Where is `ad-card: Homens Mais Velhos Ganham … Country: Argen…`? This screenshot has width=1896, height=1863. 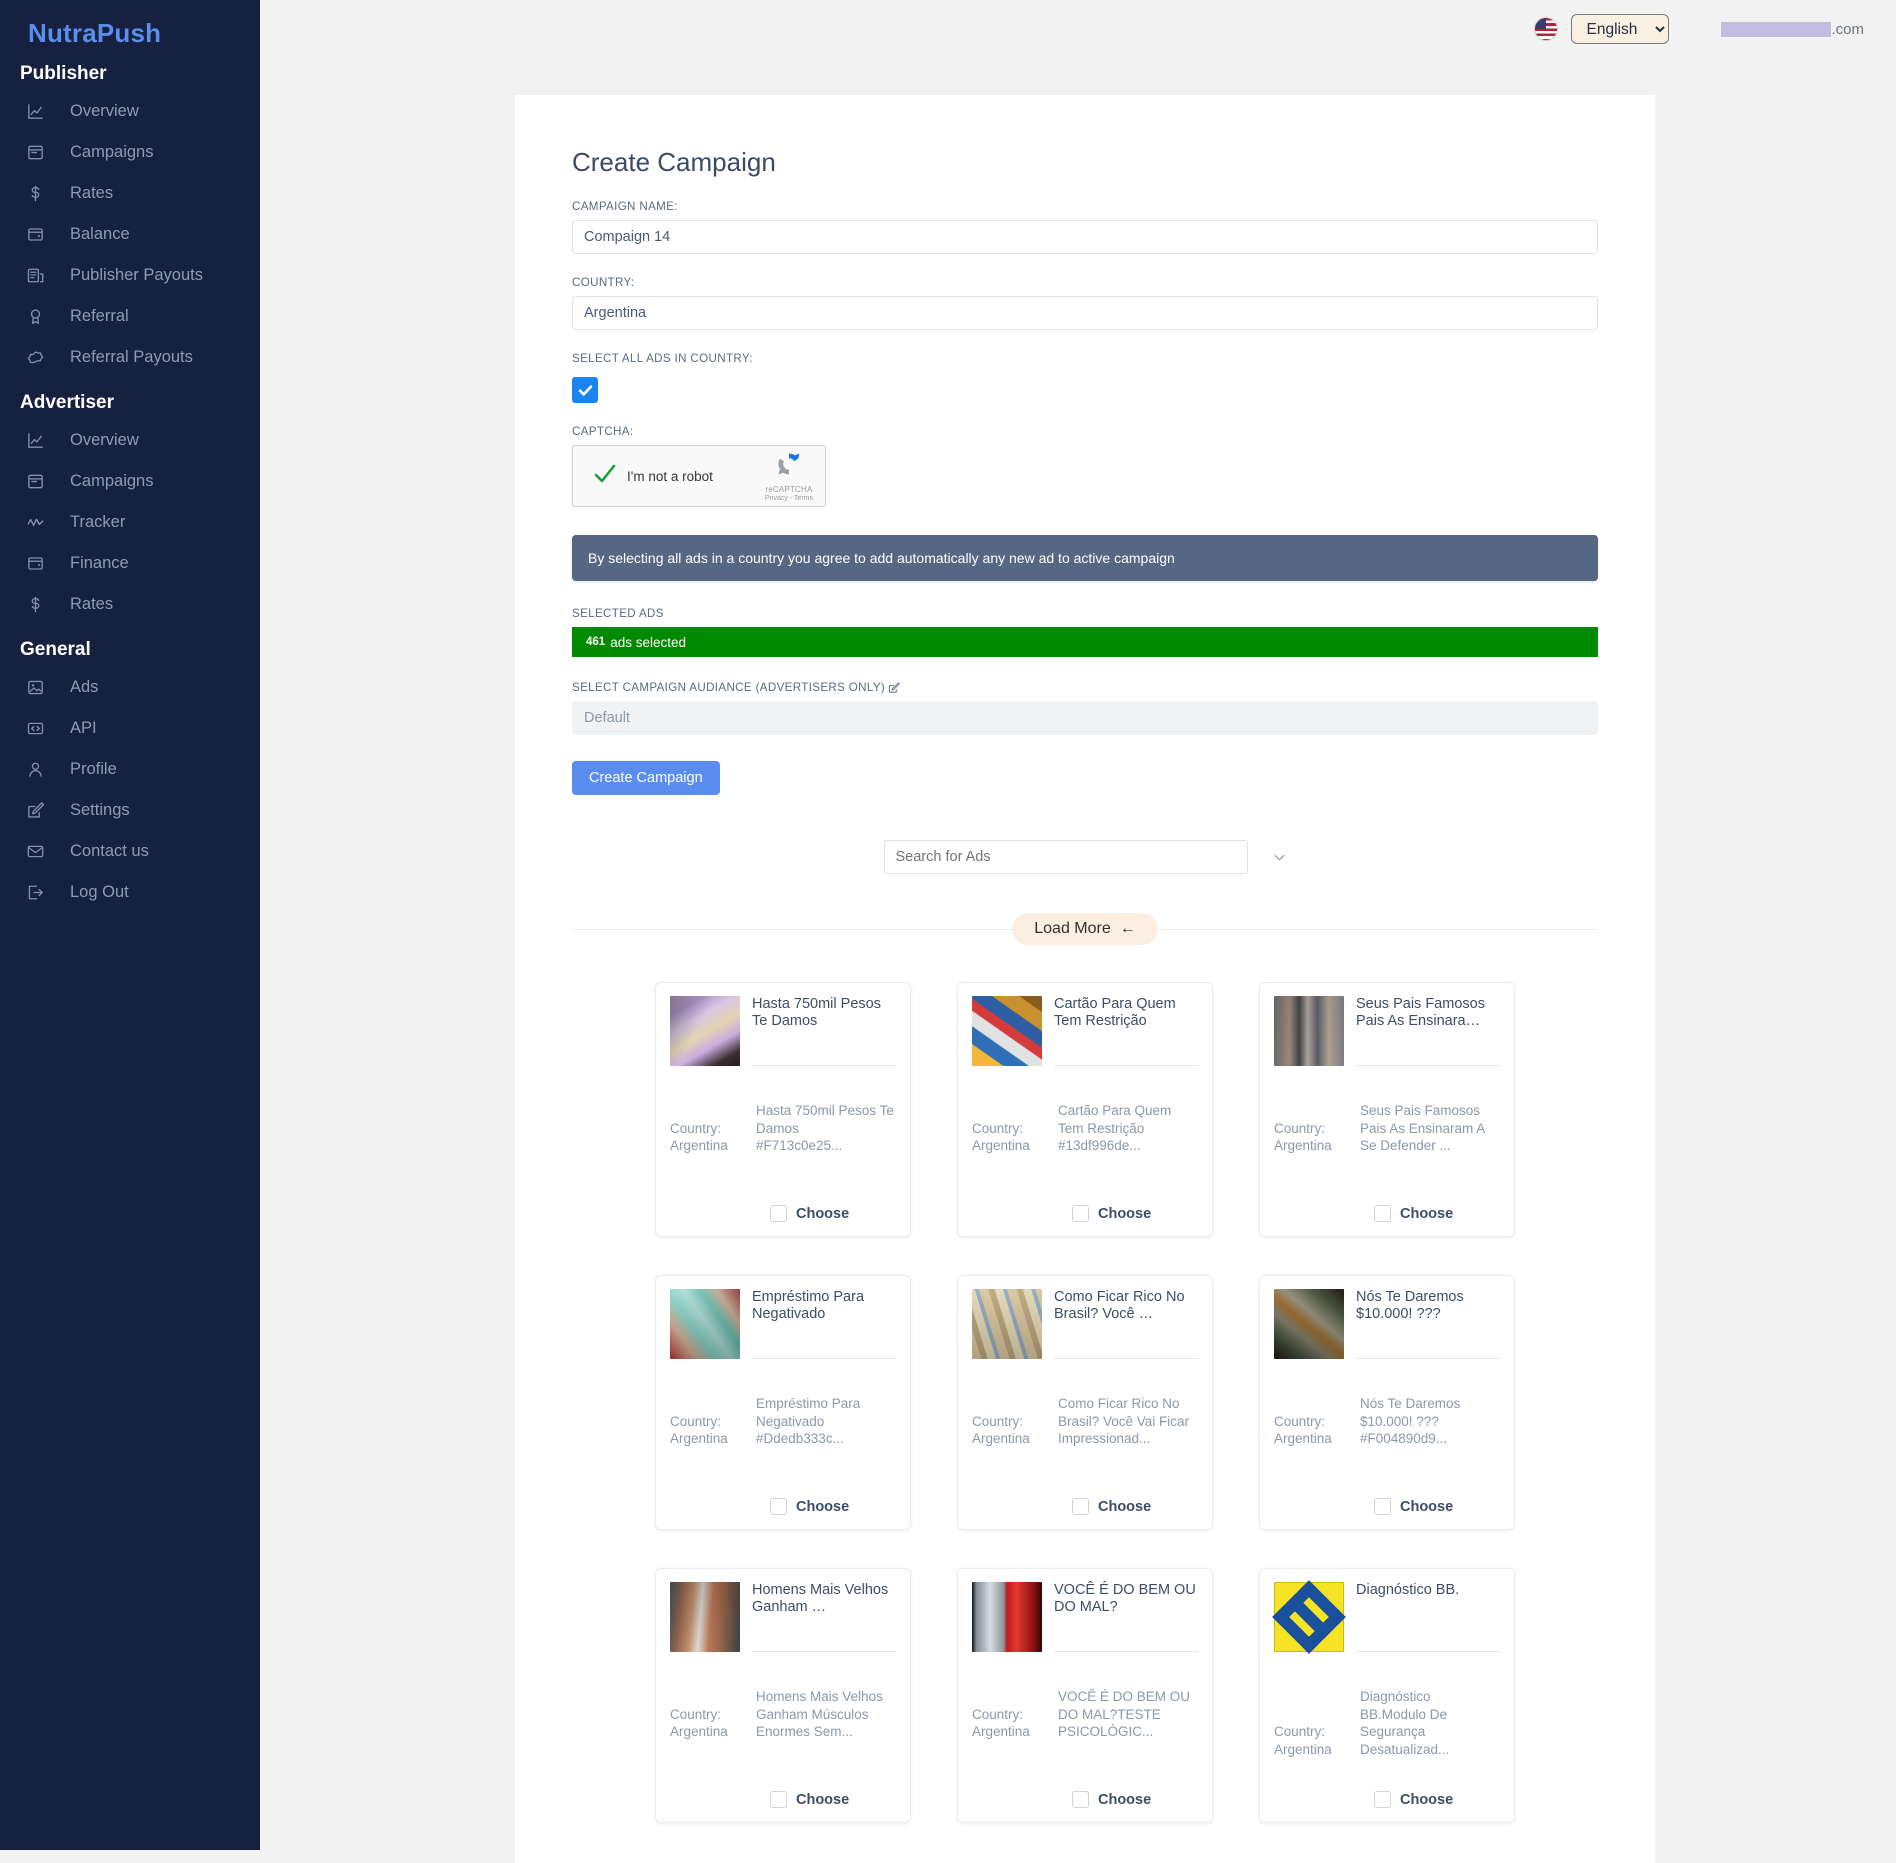 ad-card: Homens Mais Velhos Ganham … Country: Argen… is located at coordinates (783, 1695).